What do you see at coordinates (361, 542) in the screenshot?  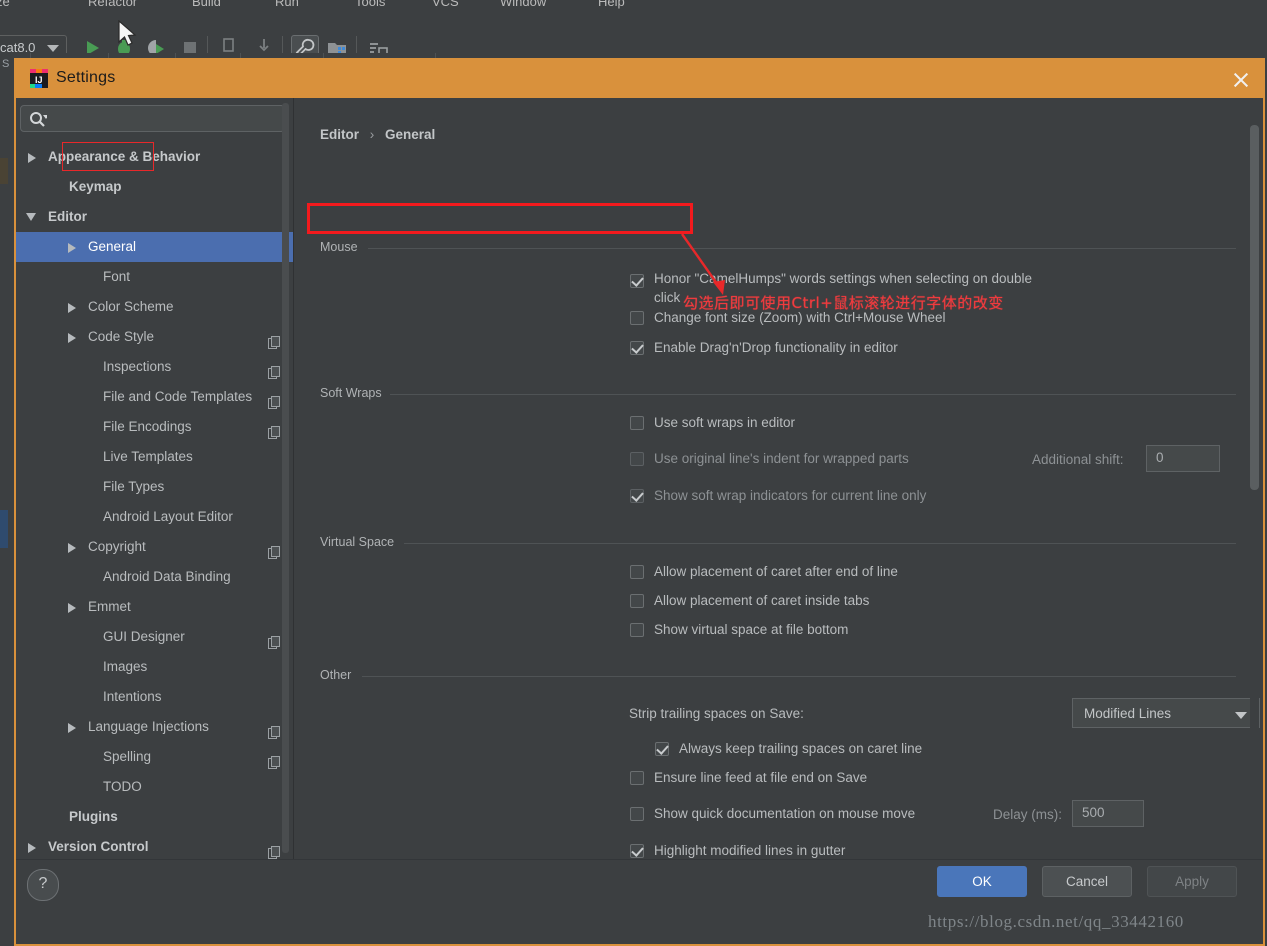 I see `group-virtual-space-label: Virtual Space` at bounding box center [361, 542].